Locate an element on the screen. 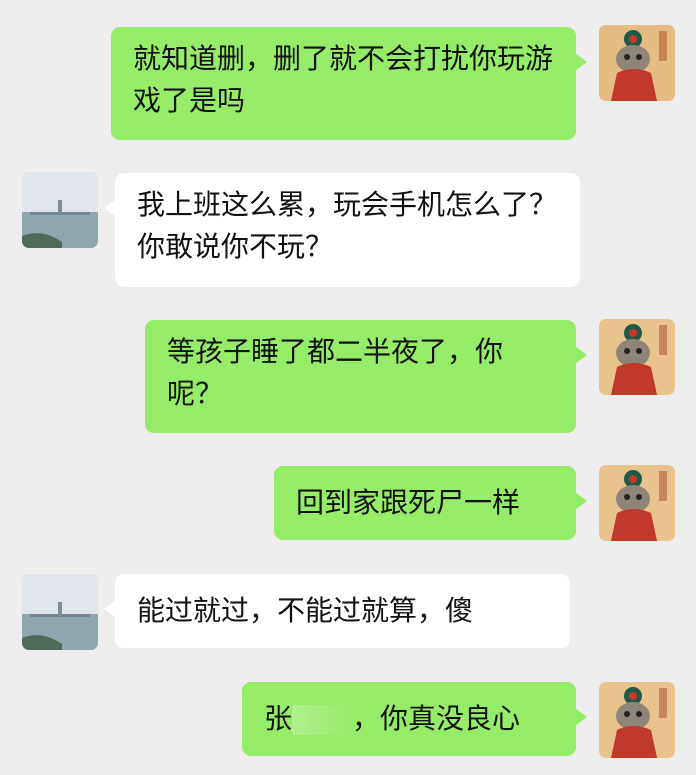  message-bubble-received: 能过就过，不能过就算，傻 is located at coordinates (337, 611).